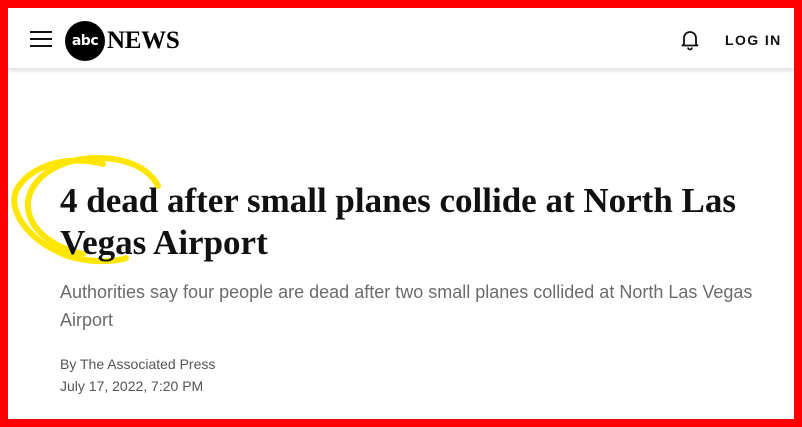  I want to click on logo-wordmark: NEWS, so click(143, 40).